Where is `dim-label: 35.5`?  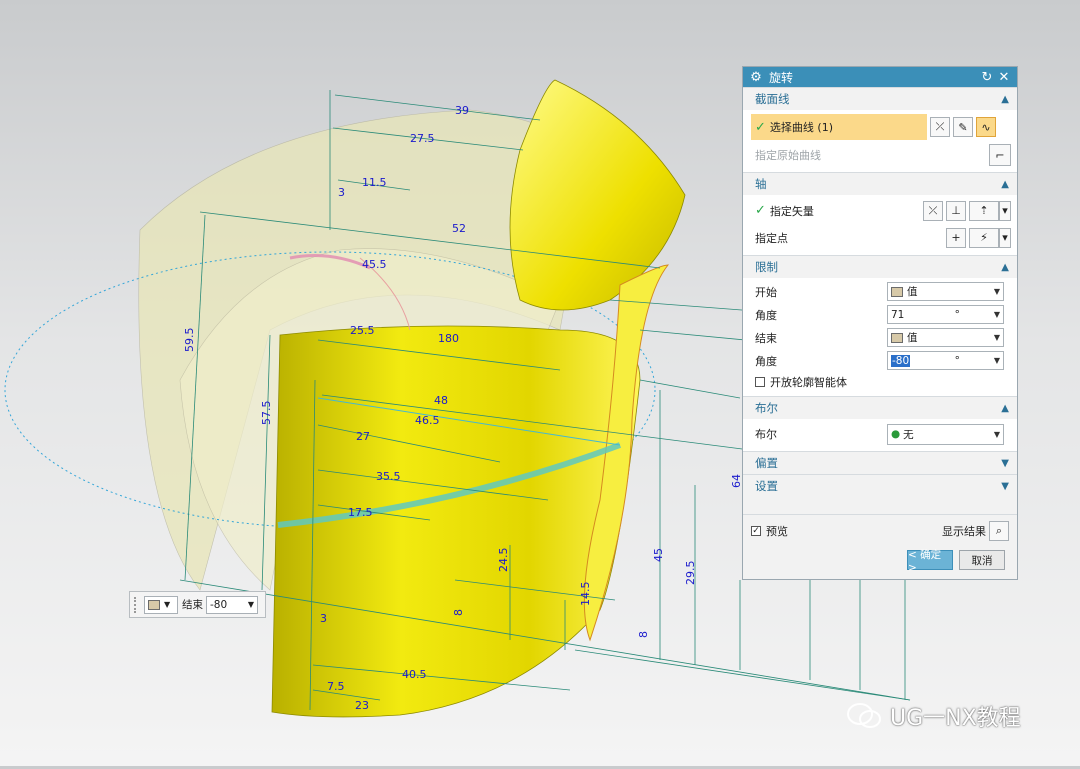
dim-label: 35.5 is located at coordinates (388, 476).